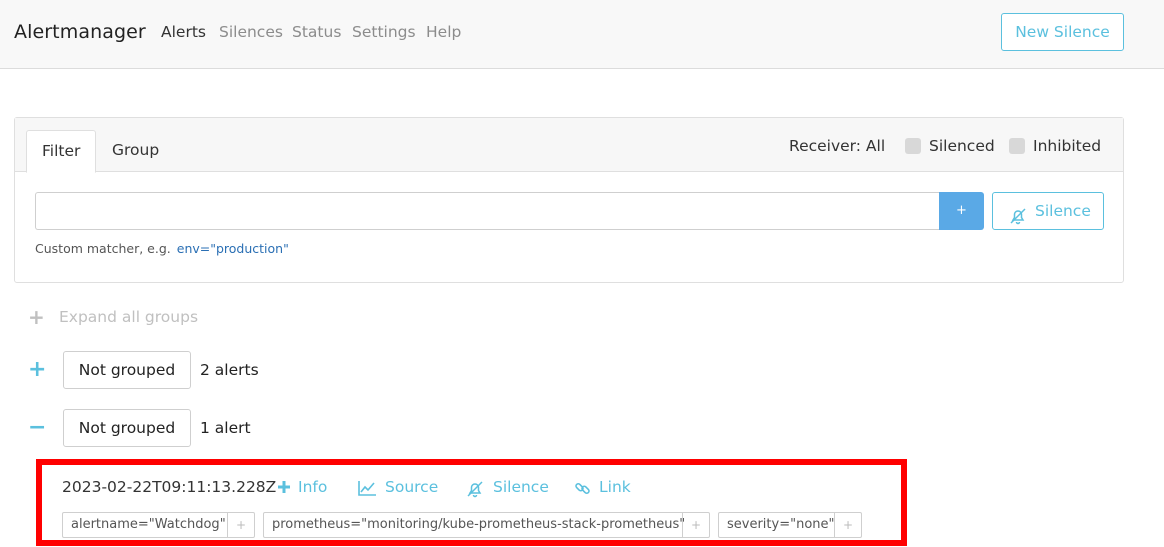  What do you see at coordinates (183, 32) in the screenshot?
I see `nav-link-alerts: Alerts` at bounding box center [183, 32].